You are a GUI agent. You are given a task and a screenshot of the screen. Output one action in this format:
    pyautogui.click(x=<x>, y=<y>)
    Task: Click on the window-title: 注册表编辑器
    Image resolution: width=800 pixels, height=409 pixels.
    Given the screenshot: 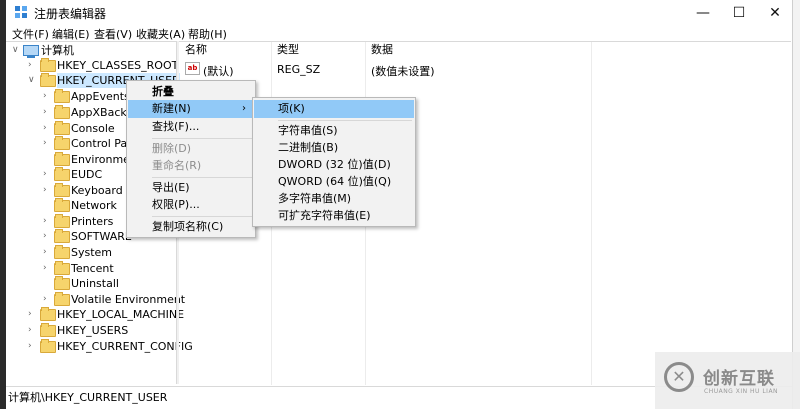 What is the action you would take?
    pyautogui.click(x=70, y=14)
    